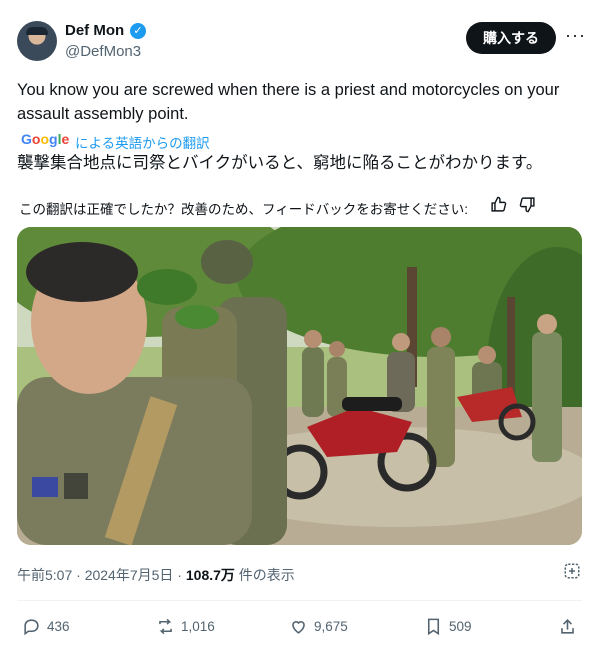  I want to click on like-count: 9,675, so click(331, 626).